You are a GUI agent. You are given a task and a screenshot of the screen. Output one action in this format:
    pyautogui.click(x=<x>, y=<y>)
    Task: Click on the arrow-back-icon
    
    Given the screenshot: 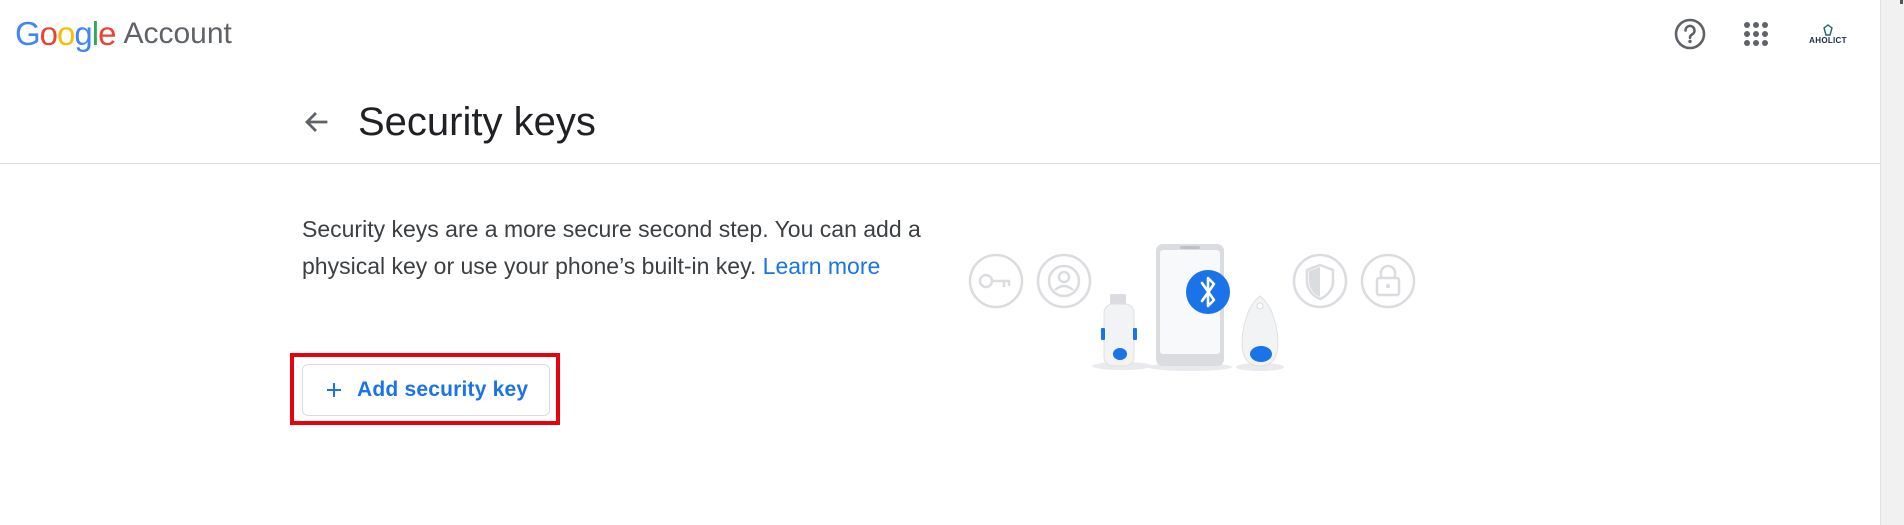 What is the action you would take?
    pyautogui.click(x=316, y=122)
    